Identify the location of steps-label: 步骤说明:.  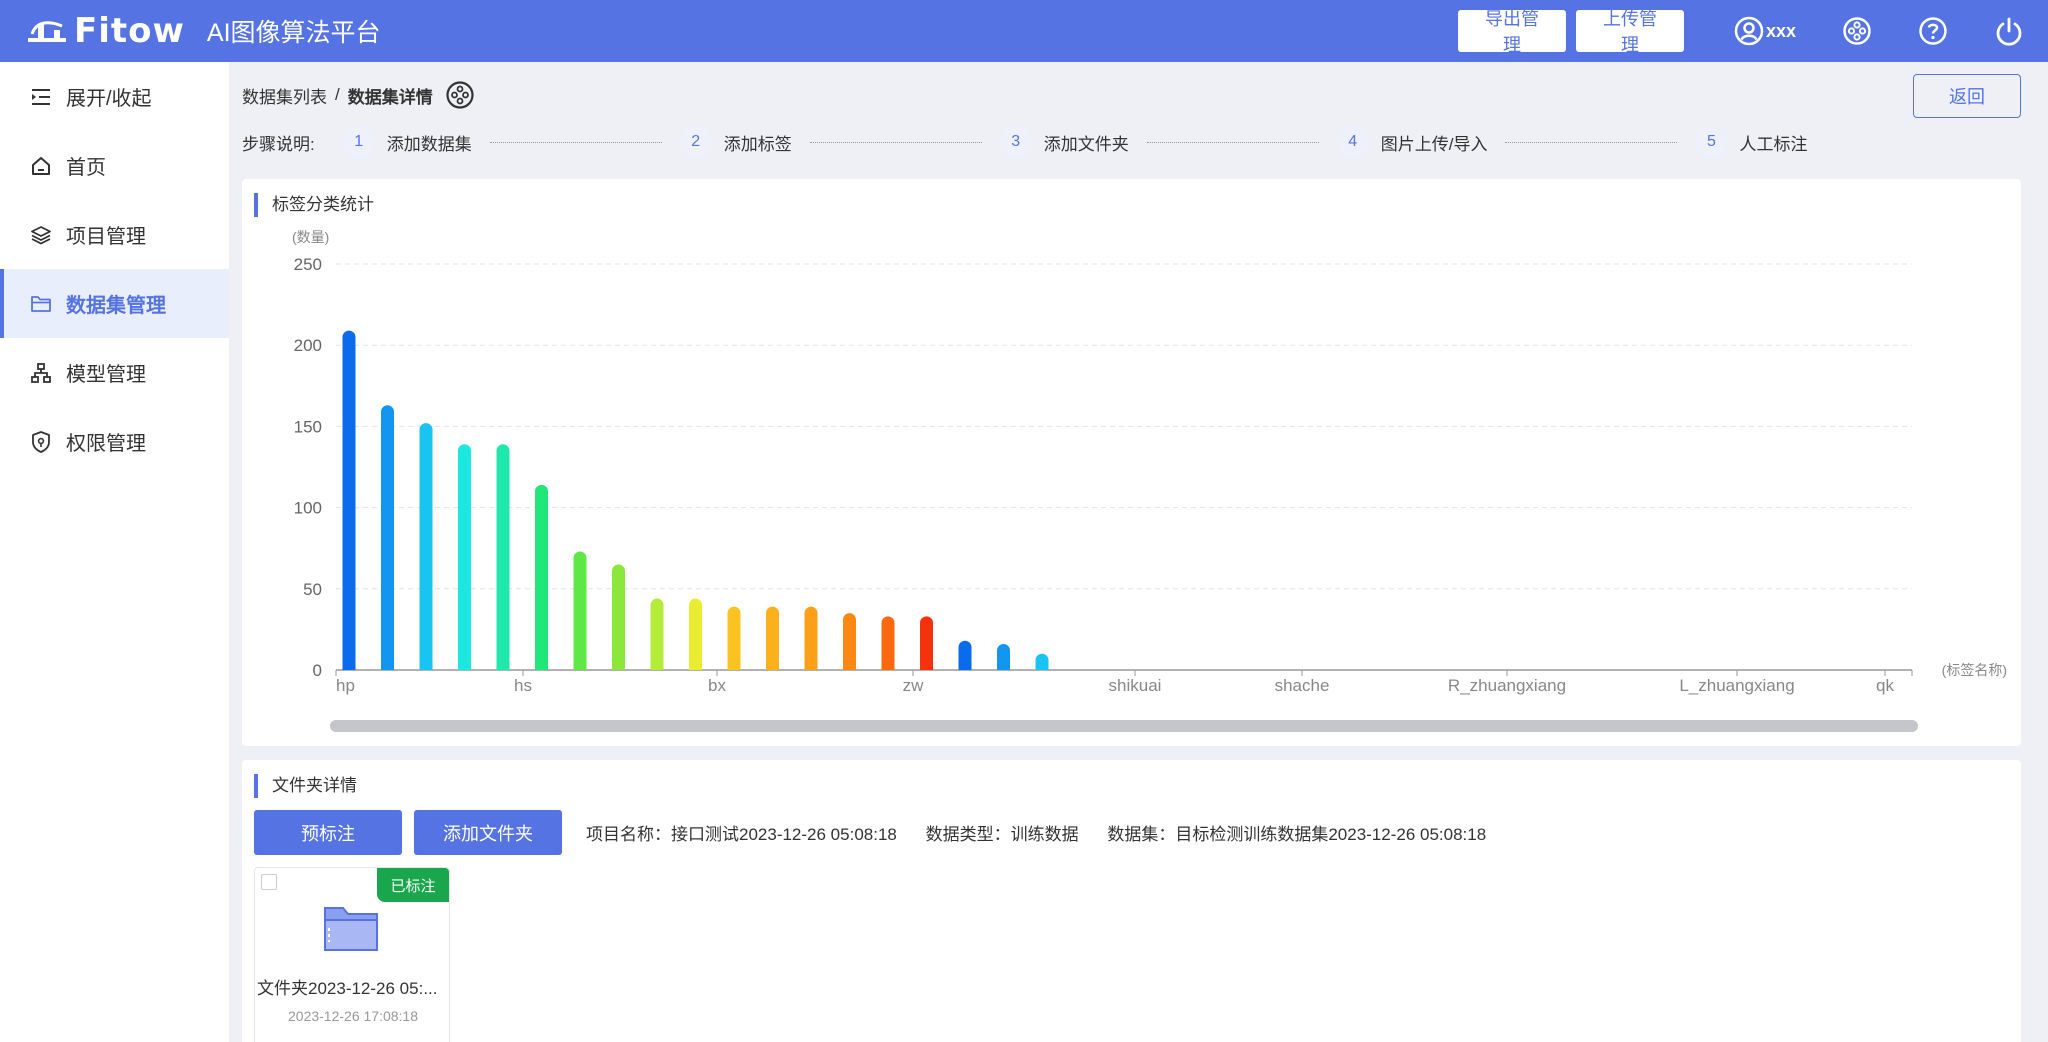
(278, 144).